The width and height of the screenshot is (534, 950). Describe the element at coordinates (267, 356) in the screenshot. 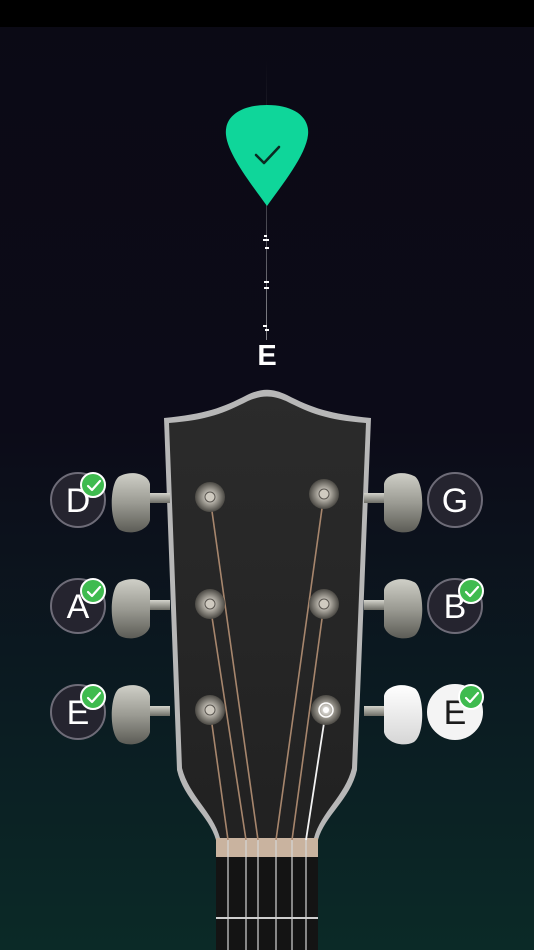

I see `current-note-label: E` at that location.